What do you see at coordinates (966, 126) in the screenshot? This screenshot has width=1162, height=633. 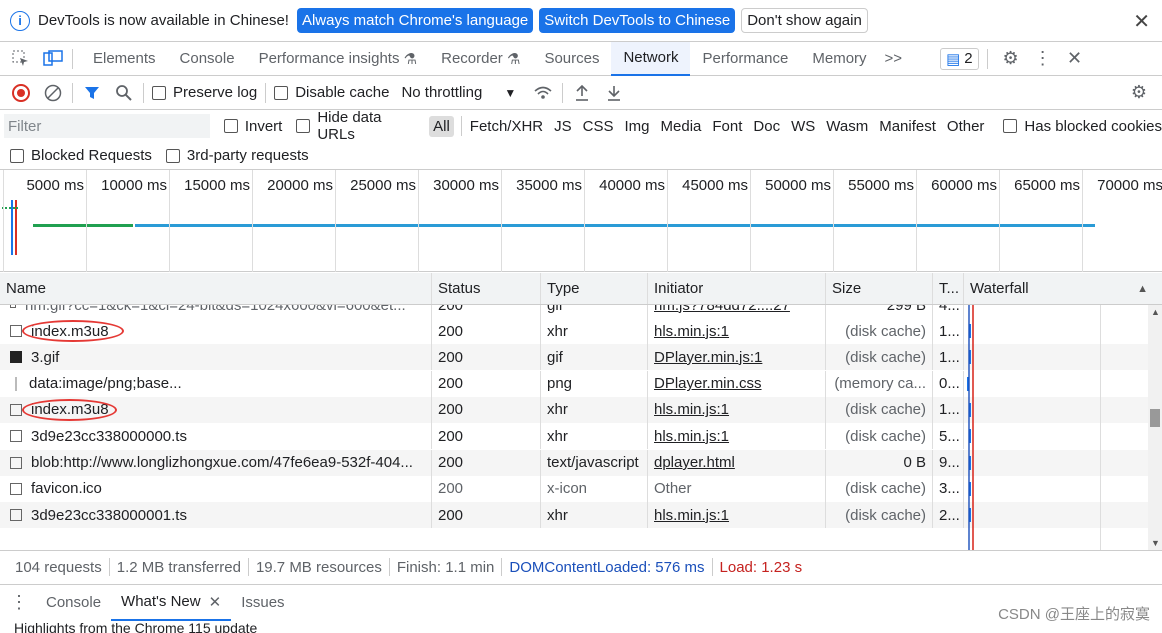 I see `filter-type-other: Other` at bounding box center [966, 126].